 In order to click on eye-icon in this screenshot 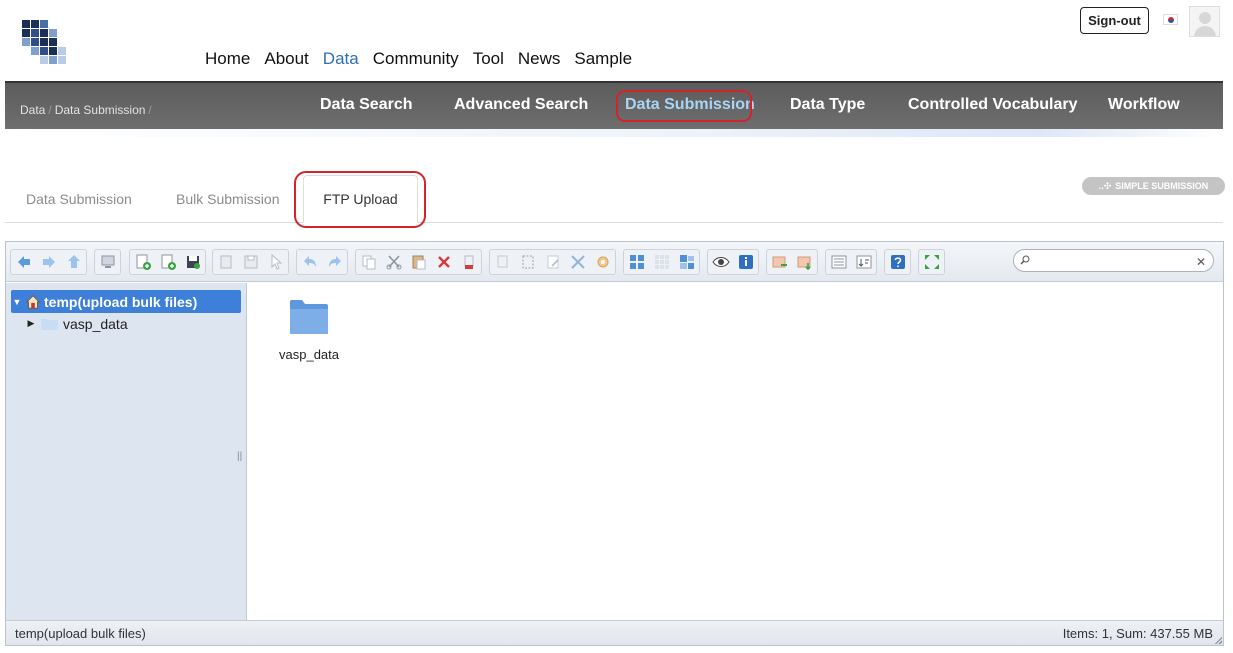, I will do `click(720, 262)`.